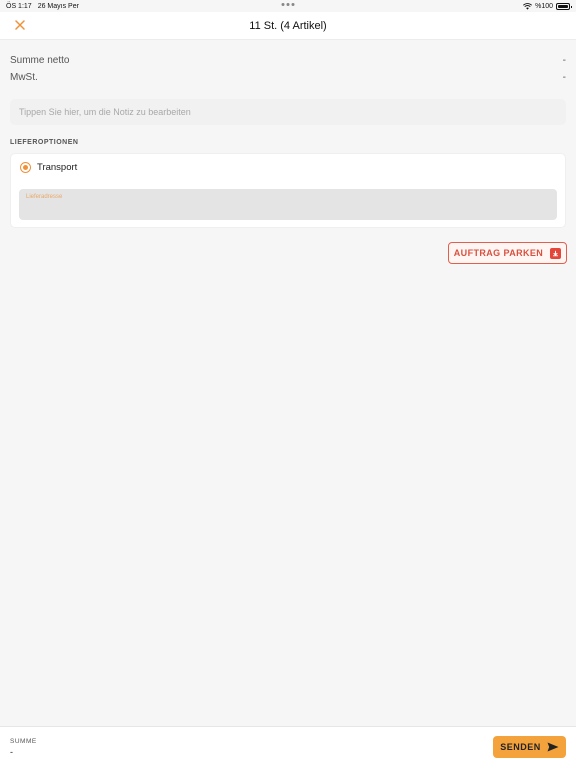 This screenshot has height=768, width=576. Describe the element at coordinates (288, 747) in the screenshot. I see `bottom-bar: SUMME - SENDEN` at that location.